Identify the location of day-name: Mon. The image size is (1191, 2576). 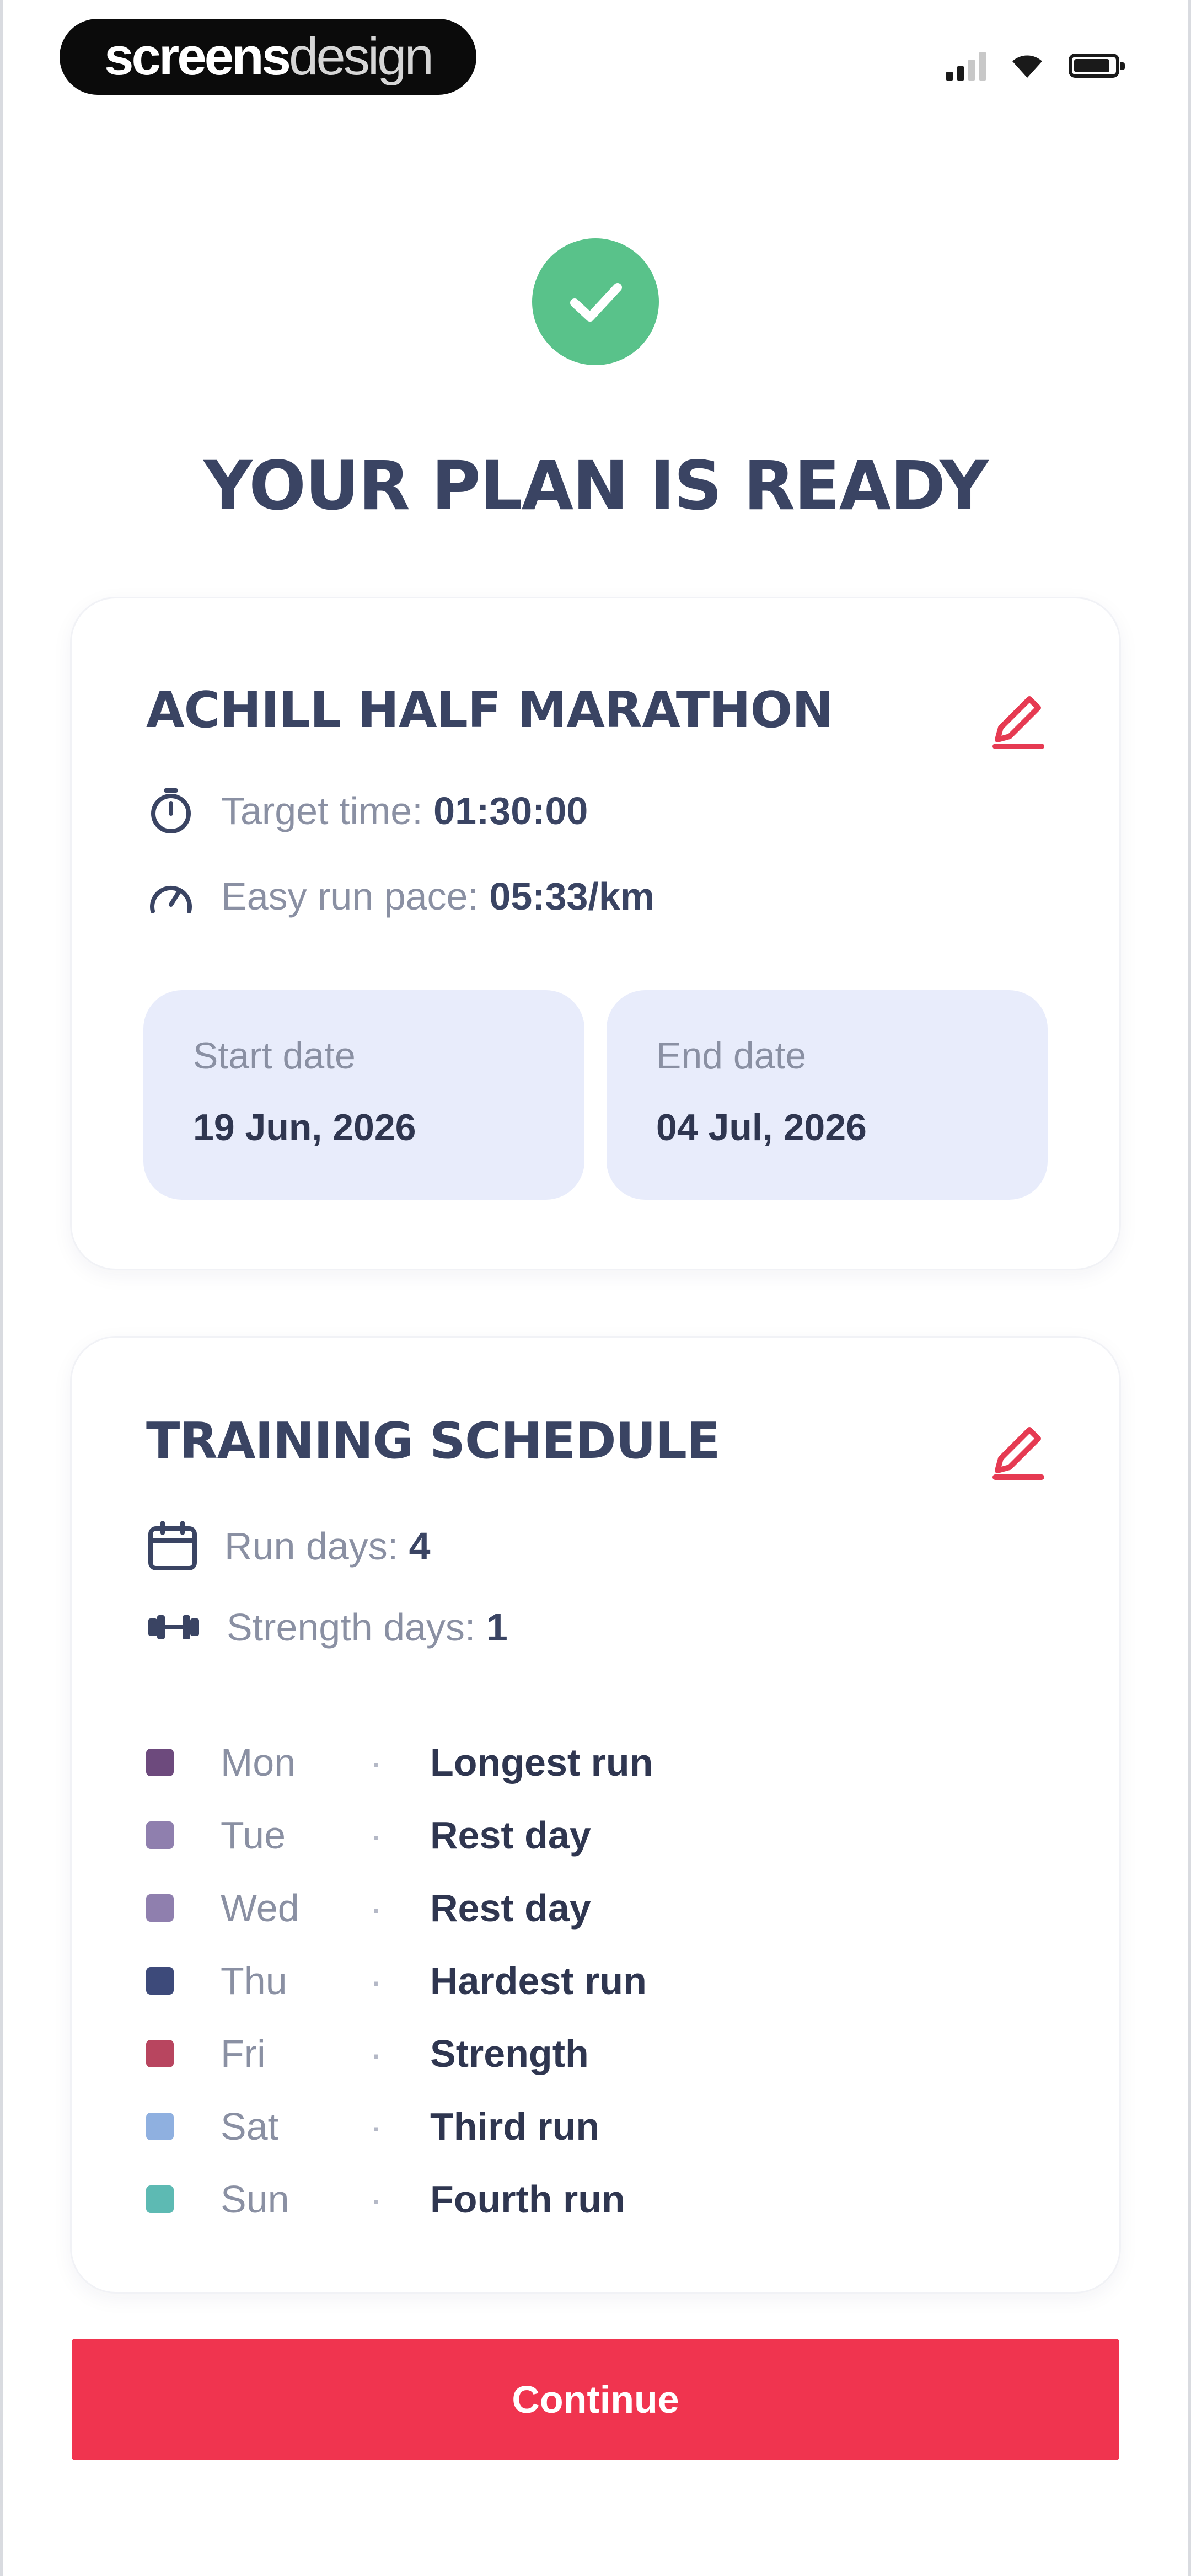
(258, 1762).